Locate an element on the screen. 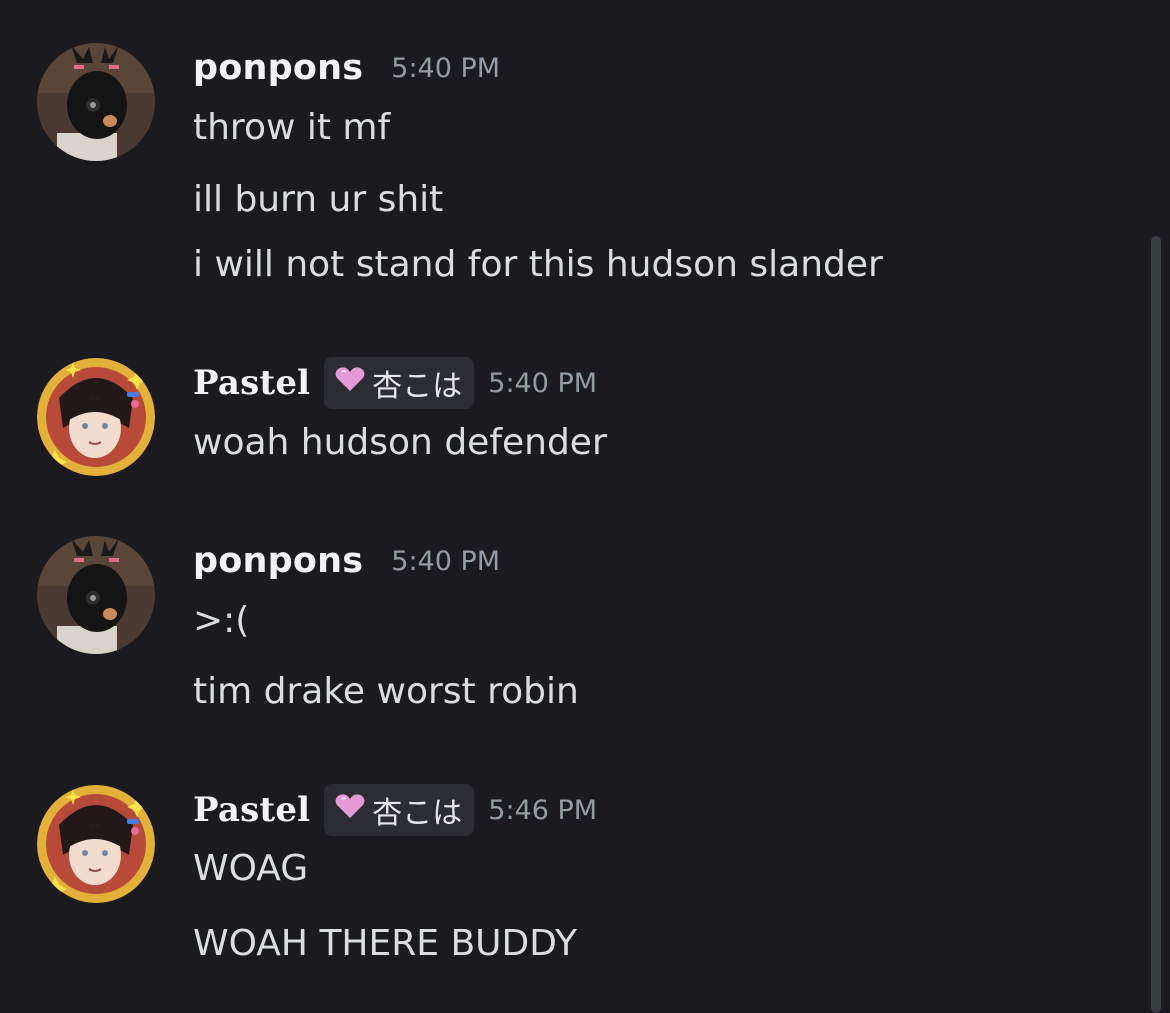  message-text: throw it mf is located at coordinates (292, 127).